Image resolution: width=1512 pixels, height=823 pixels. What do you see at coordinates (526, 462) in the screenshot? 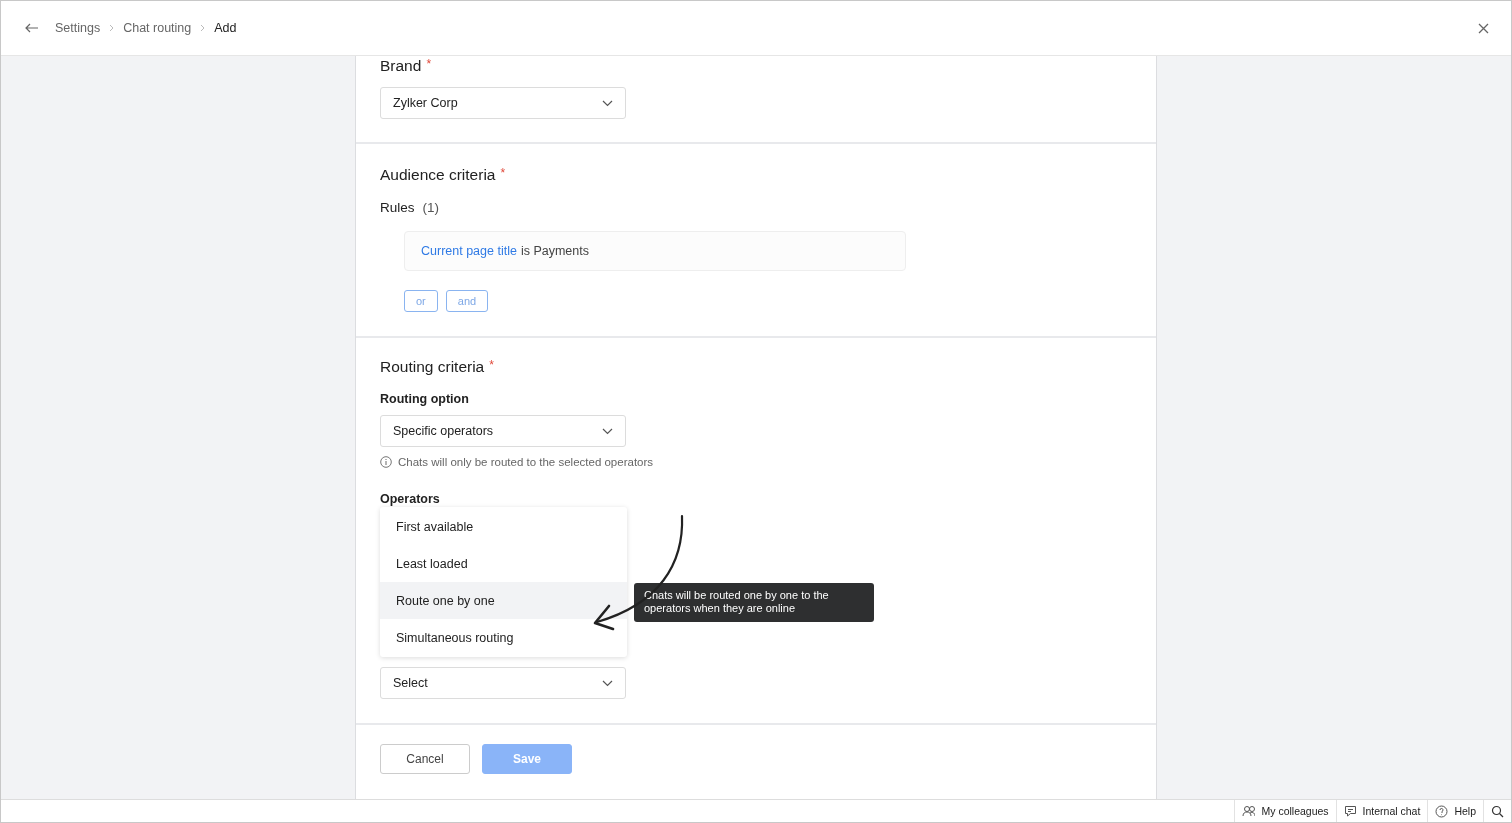
I see `hint-text: Chats will only be routed to the selected operators` at bounding box center [526, 462].